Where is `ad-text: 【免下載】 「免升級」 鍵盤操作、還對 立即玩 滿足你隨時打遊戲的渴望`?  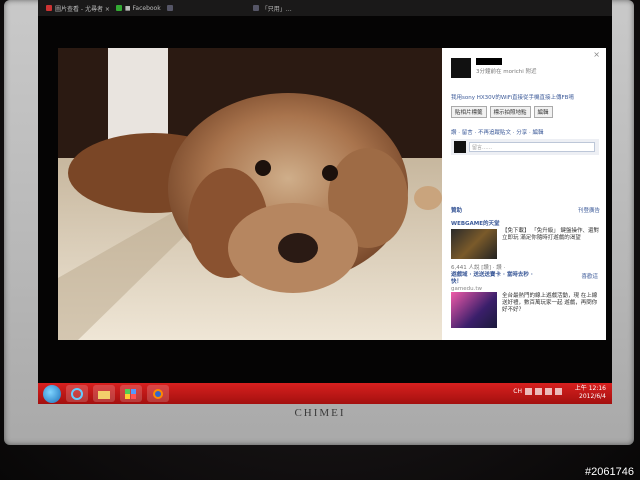 ad-text: 【免下載】 「免升級」 鍵盤操作、還對 立即玩 滿足你隨時打遊戲的渴望 is located at coordinates (550, 234).